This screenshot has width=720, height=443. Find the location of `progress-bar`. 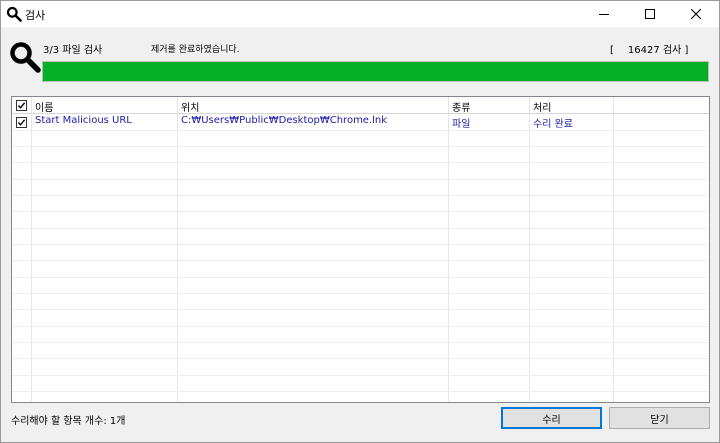

progress-bar is located at coordinates (375, 71).